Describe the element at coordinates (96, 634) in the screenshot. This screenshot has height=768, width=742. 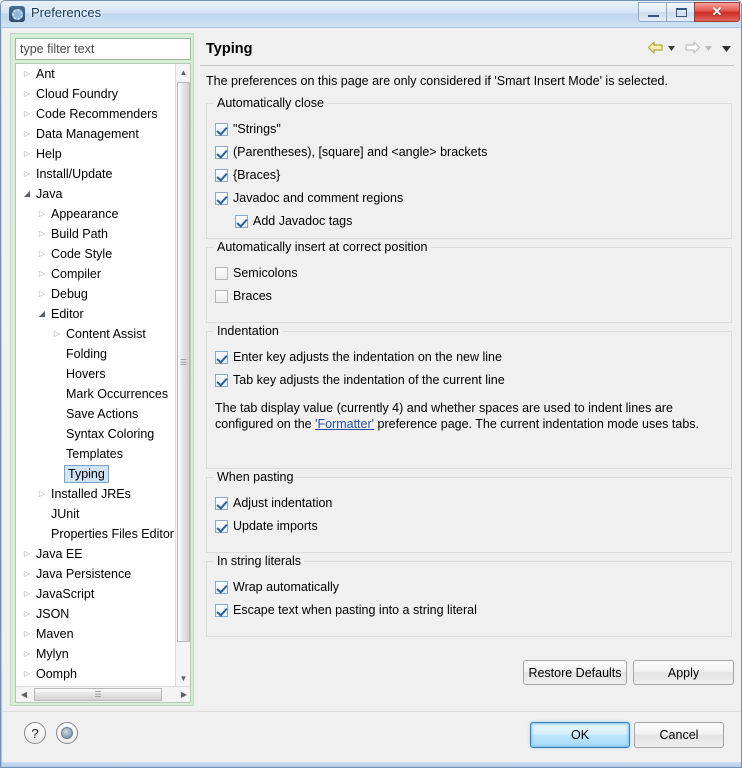
I see `sidebar-item-maven: ▷ Maven` at that location.